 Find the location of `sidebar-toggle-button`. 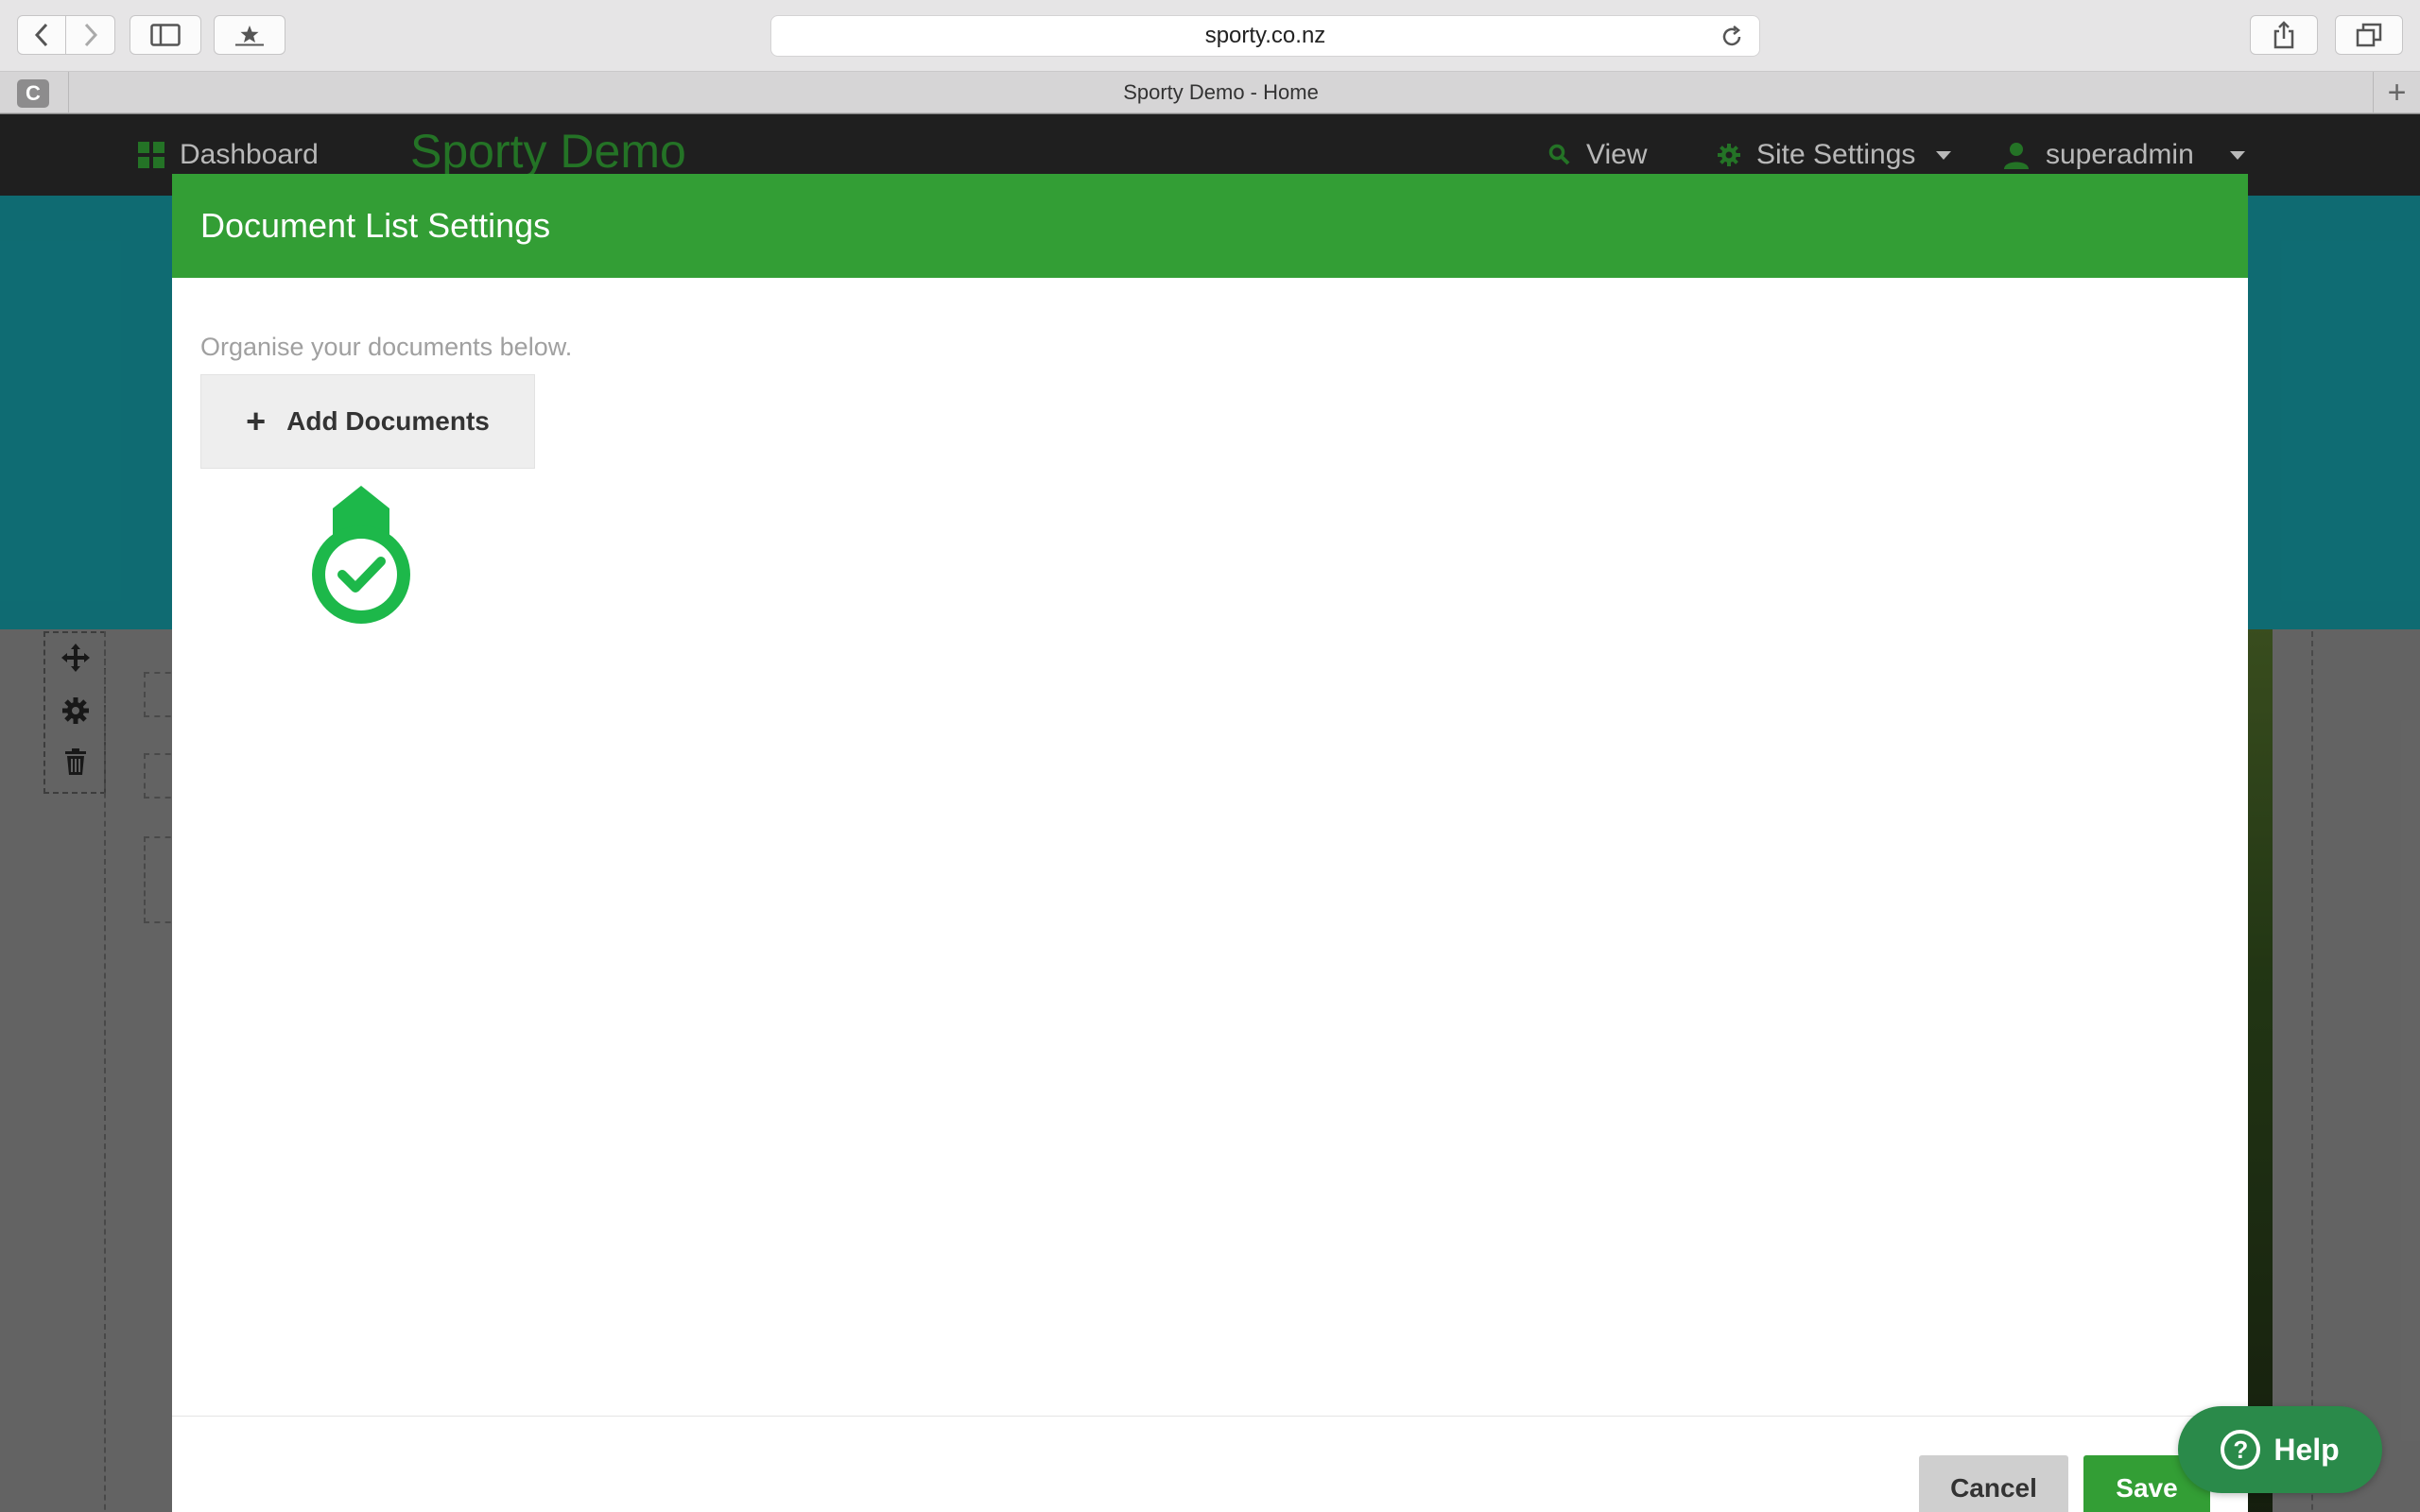

sidebar-toggle-button is located at coordinates (165, 35).